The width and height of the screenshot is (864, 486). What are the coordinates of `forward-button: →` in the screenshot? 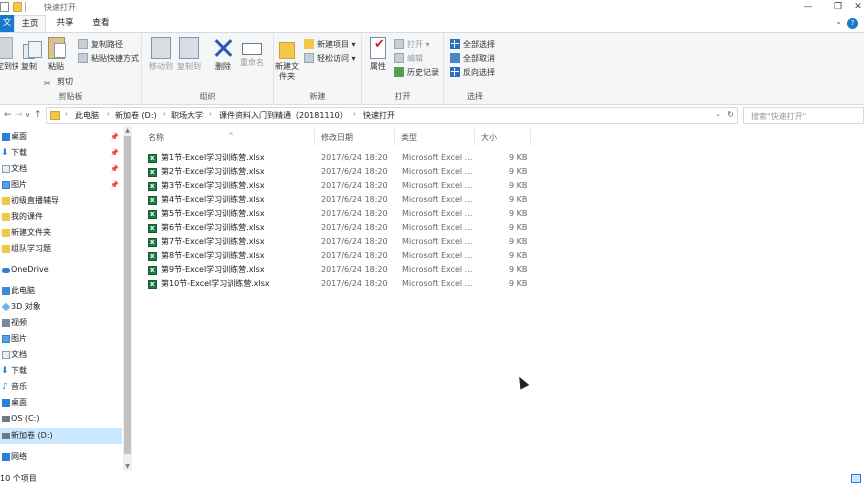 It's located at (19, 115).